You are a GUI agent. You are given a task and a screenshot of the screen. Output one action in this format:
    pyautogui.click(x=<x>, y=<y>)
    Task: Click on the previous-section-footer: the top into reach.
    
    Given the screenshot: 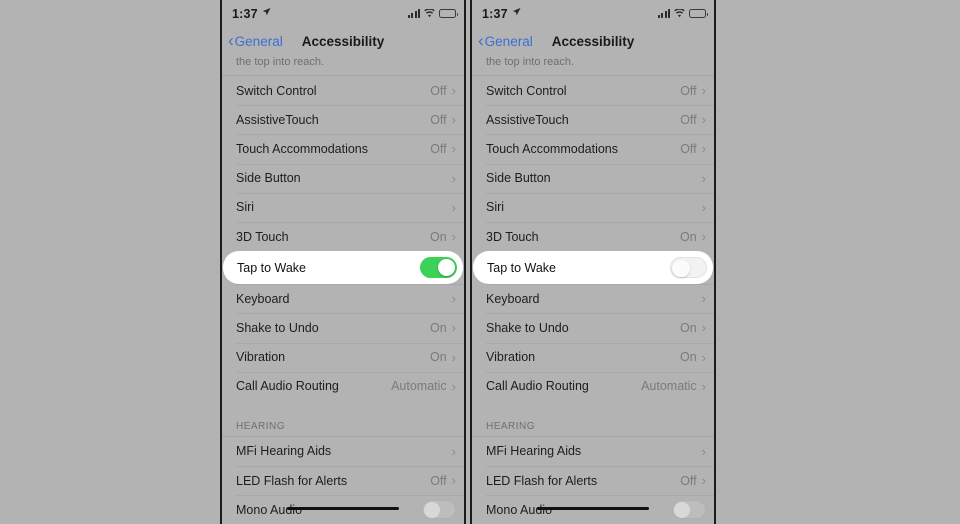 What is the action you would take?
    pyautogui.click(x=280, y=62)
    